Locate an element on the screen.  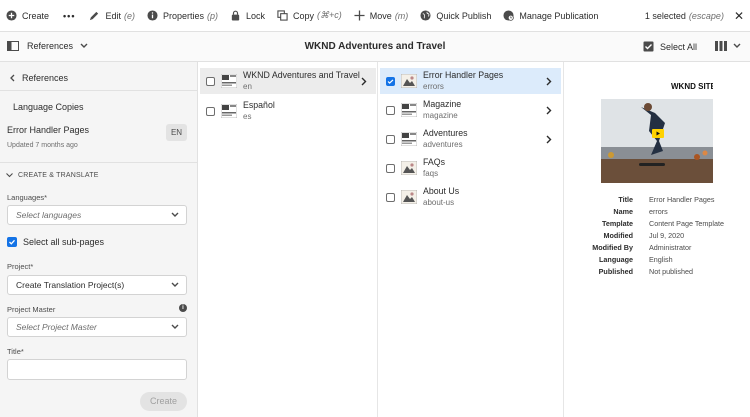
reference-updated: Updated 7 months ago is located at coordinates (42, 145).